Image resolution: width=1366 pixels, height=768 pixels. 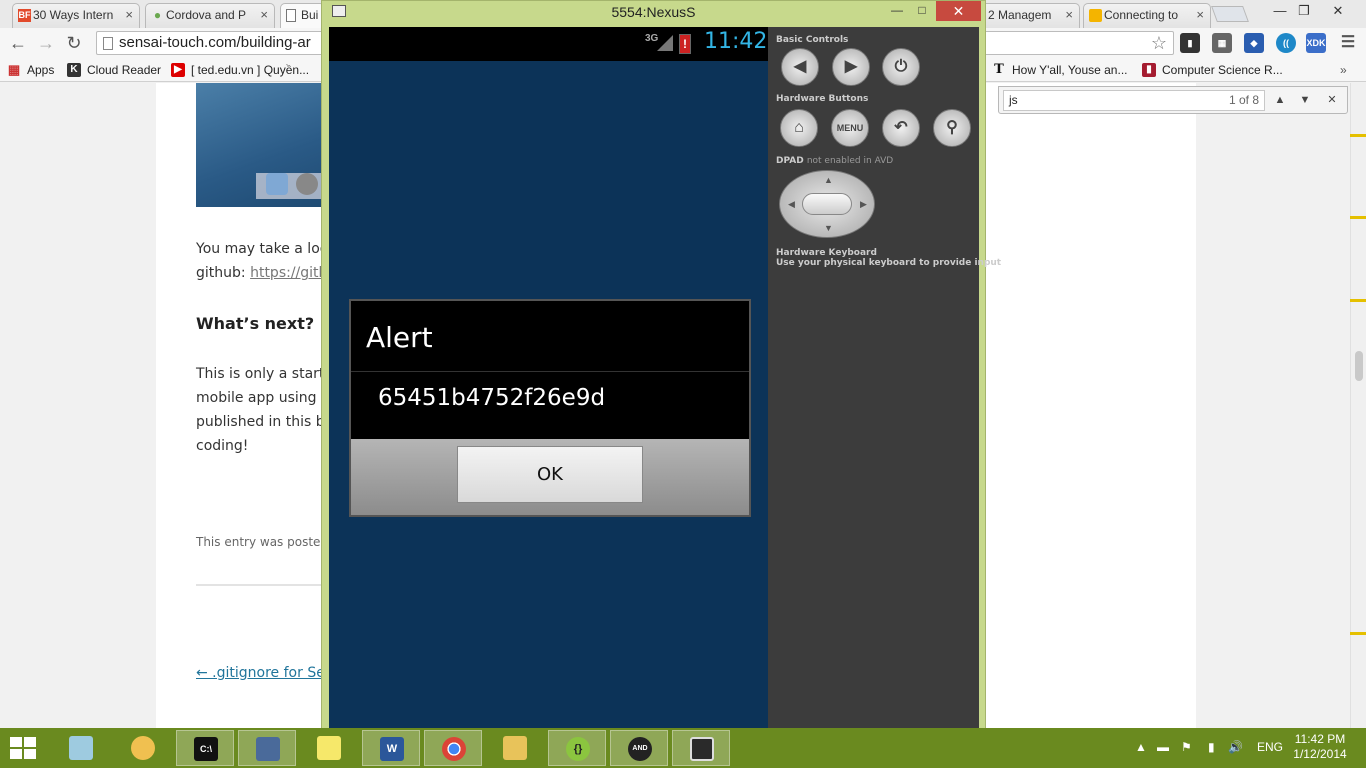 I want to click on clock-date: 1/12/2014, so click(x=1320, y=754).